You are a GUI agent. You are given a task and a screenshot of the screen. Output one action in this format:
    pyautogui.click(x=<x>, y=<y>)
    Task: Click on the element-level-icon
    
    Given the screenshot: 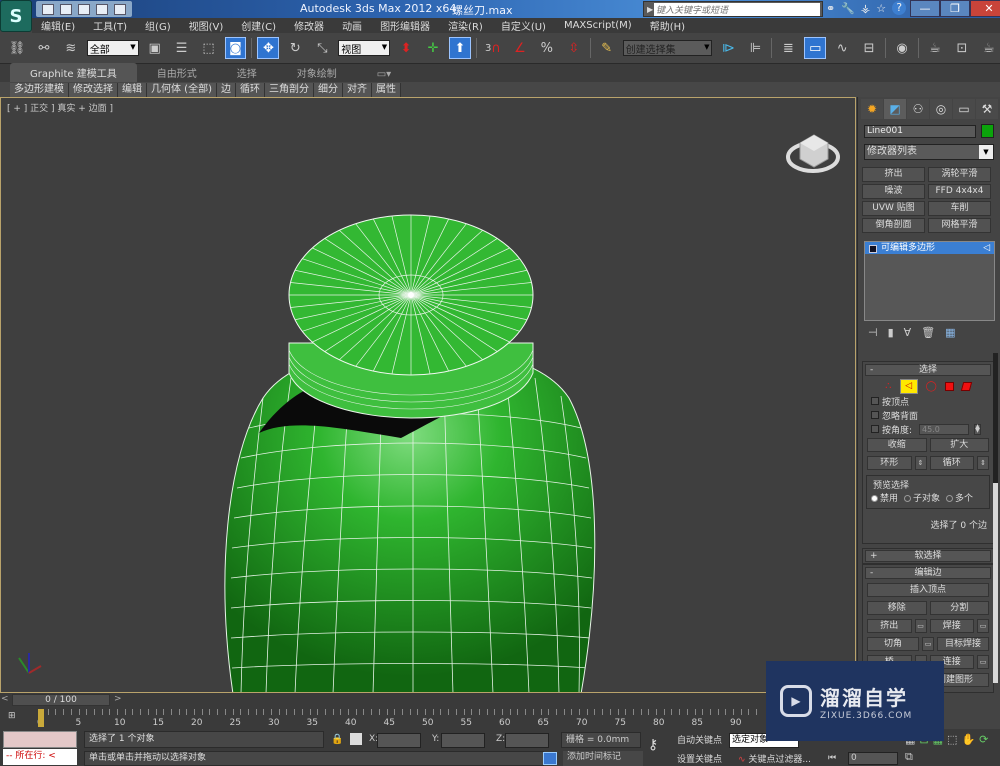 What is the action you would take?
    pyautogui.click(x=966, y=386)
    